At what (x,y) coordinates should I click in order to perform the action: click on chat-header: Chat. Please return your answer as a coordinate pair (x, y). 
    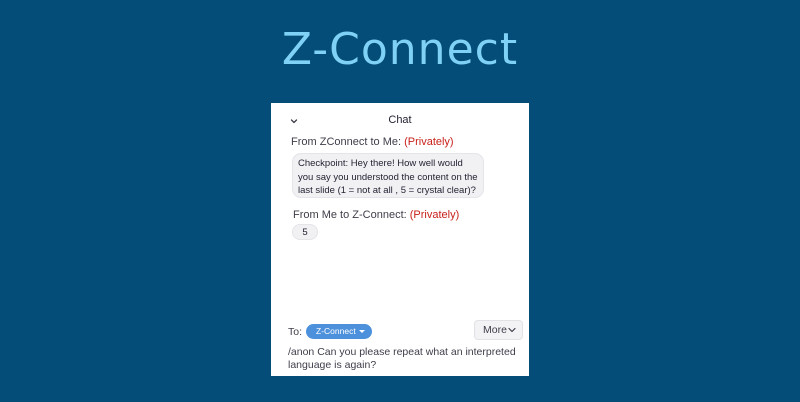
    Looking at the image, I should click on (400, 120).